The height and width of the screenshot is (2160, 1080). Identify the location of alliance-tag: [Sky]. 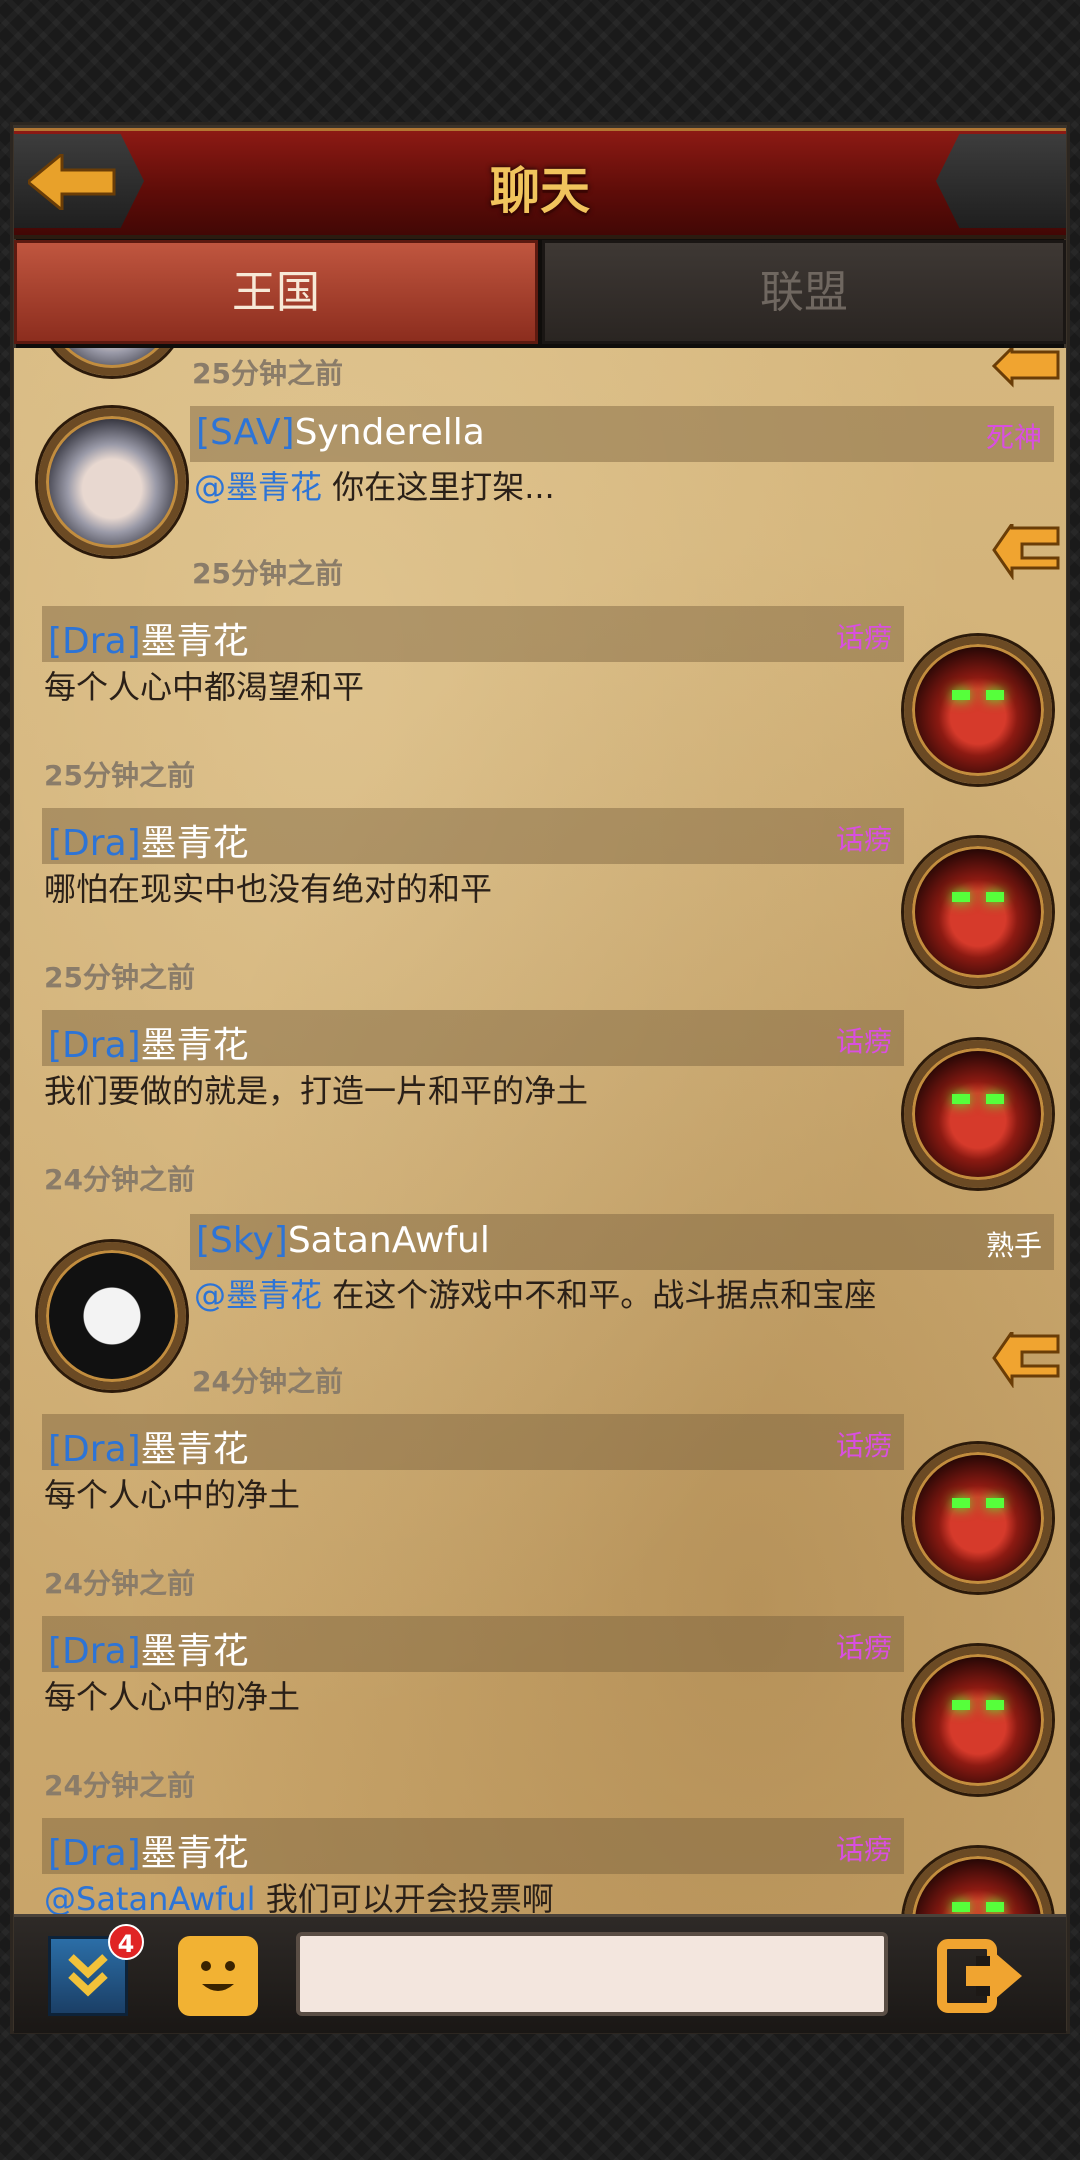
(242, 1240).